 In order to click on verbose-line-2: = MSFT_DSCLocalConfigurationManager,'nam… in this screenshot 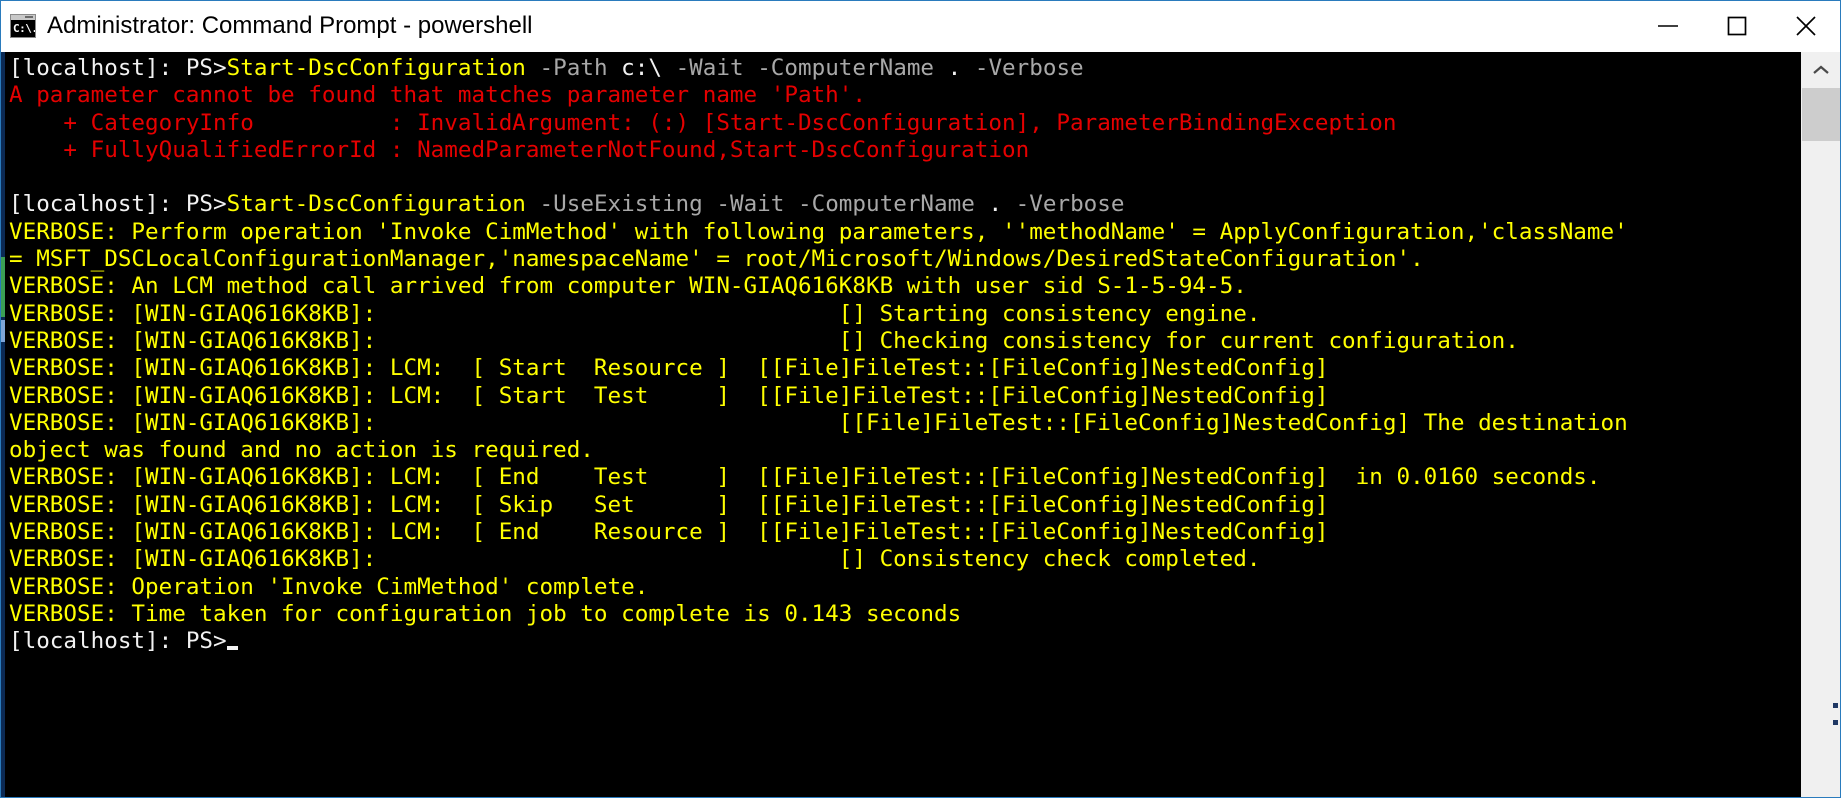, I will do `click(905, 259)`.